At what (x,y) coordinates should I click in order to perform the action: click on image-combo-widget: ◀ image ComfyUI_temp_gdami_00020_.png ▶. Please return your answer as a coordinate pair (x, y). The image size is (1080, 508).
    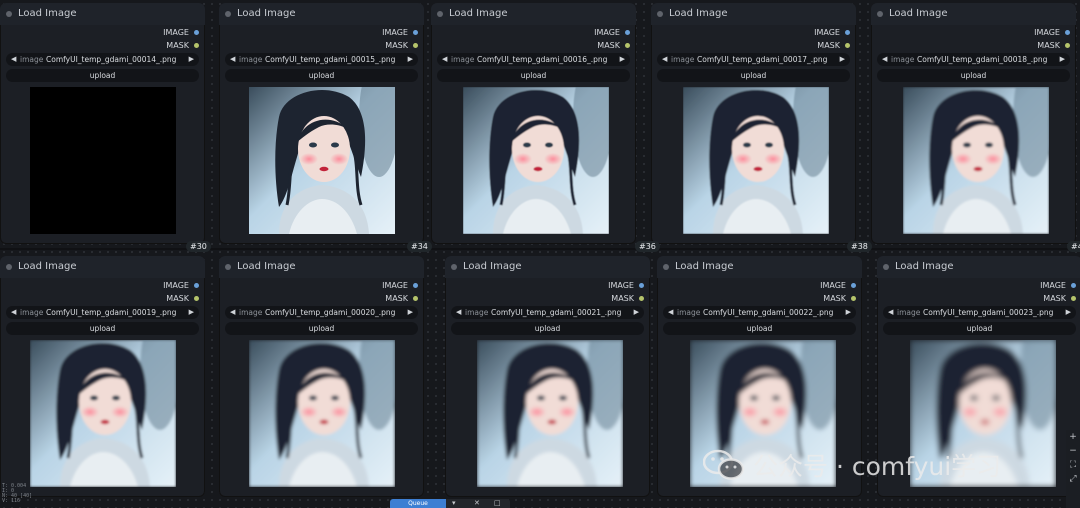
    Looking at the image, I should click on (321, 312).